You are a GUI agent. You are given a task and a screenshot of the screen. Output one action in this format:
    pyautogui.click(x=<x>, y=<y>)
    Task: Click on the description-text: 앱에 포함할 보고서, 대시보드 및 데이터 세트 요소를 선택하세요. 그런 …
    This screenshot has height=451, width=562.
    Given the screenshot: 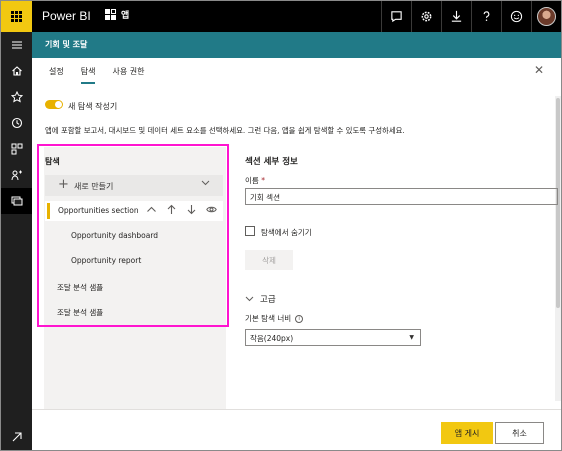 What is the action you would take?
    pyautogui.click(x=225, y=130)
    